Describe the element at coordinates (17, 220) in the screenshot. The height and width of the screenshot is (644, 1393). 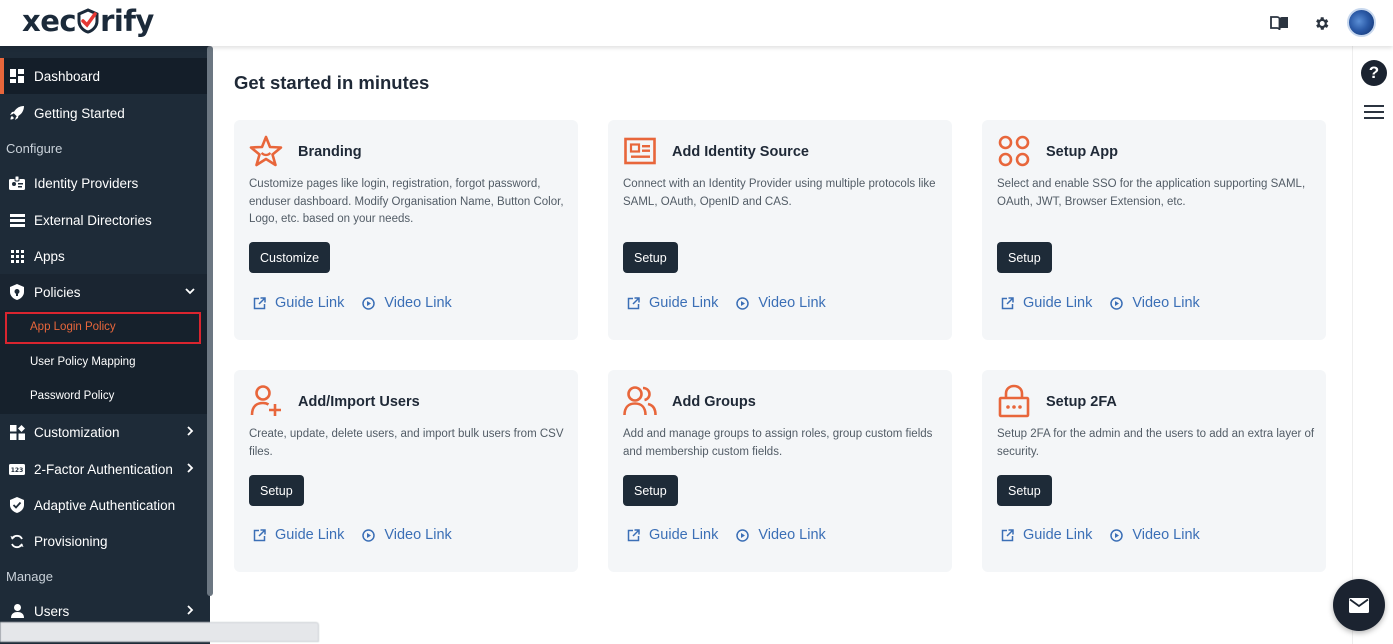
I see `list-icon` at that location.